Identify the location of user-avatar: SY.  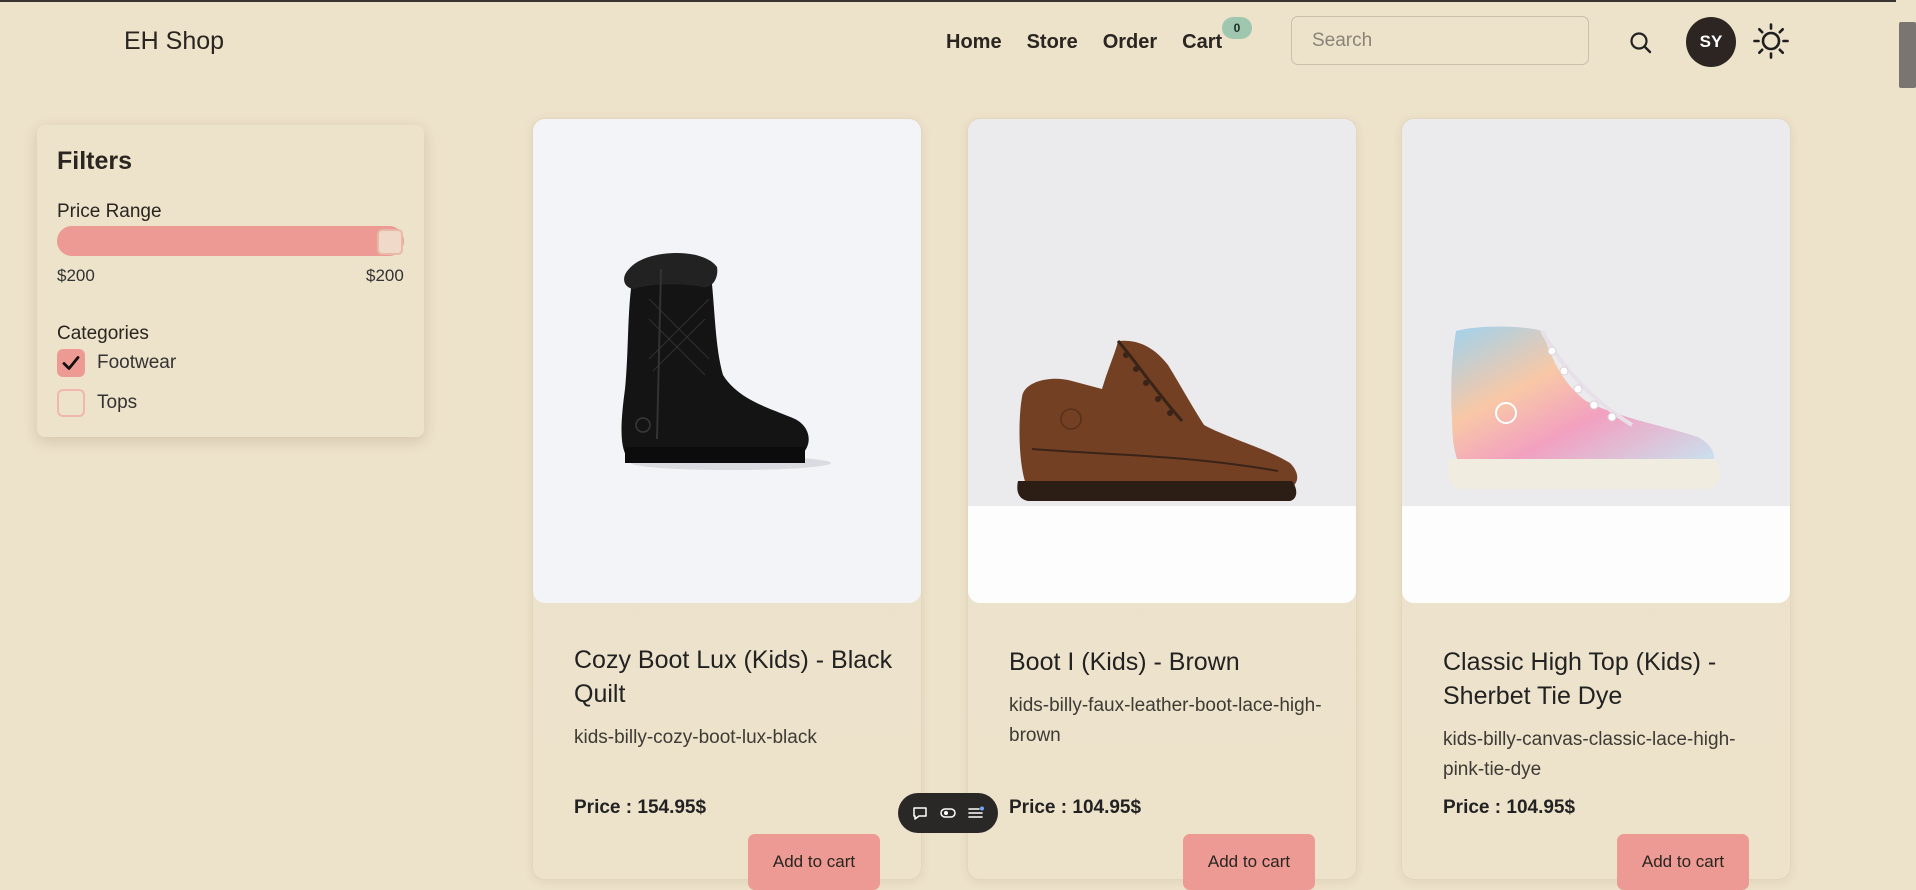
(1711, 42).